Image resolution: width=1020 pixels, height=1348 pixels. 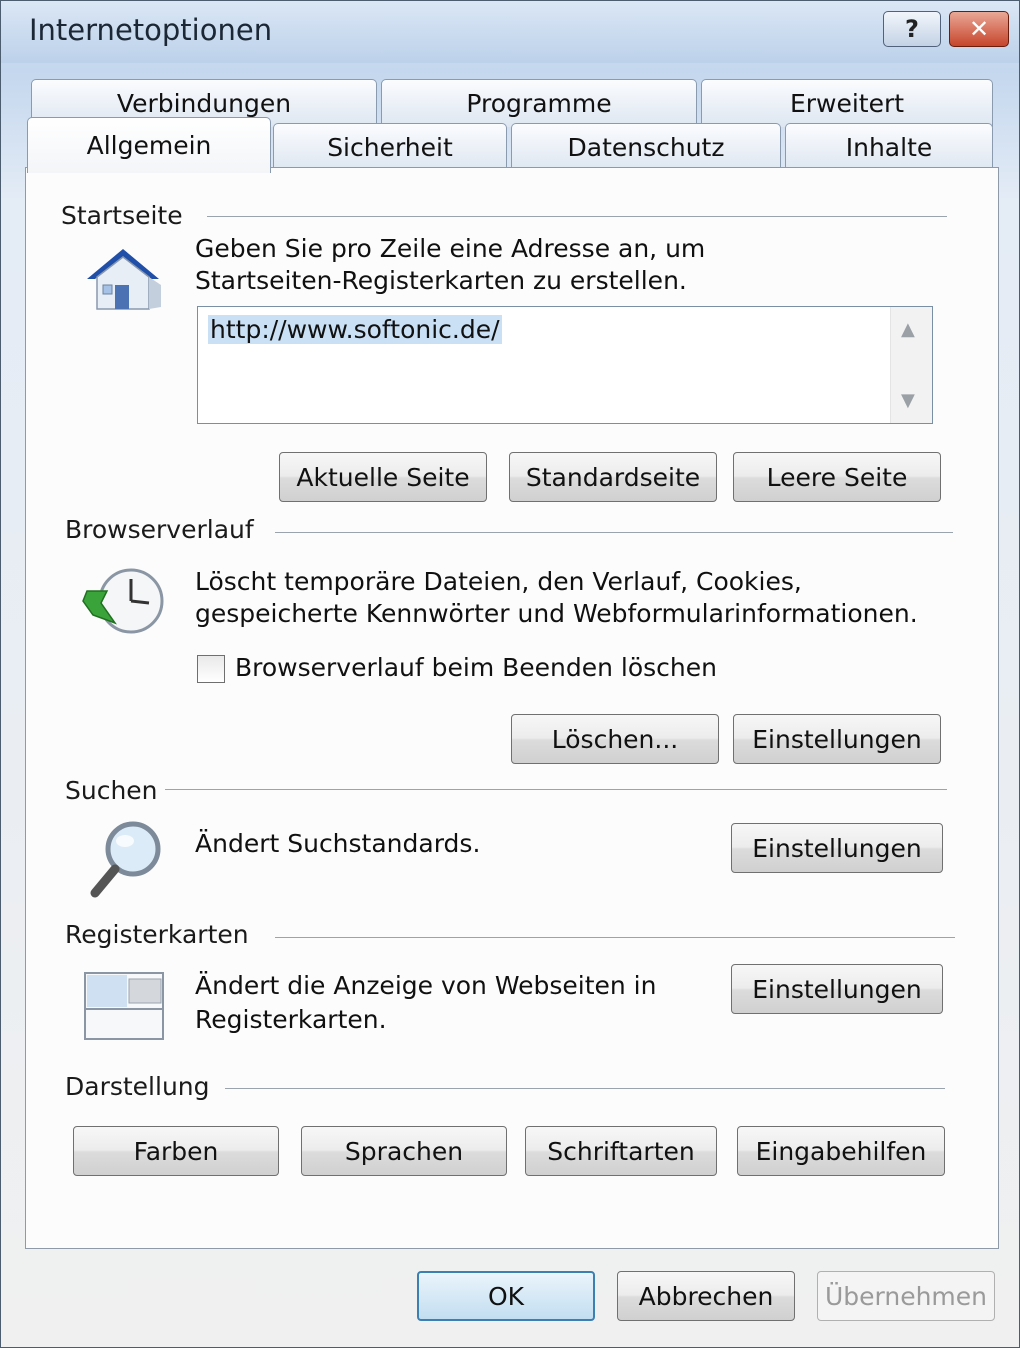 What do you see at coordinates (706, 1296) in the screenshot?
I see `cancel-button: Abbrechen` at bounding box center [706, 1296].